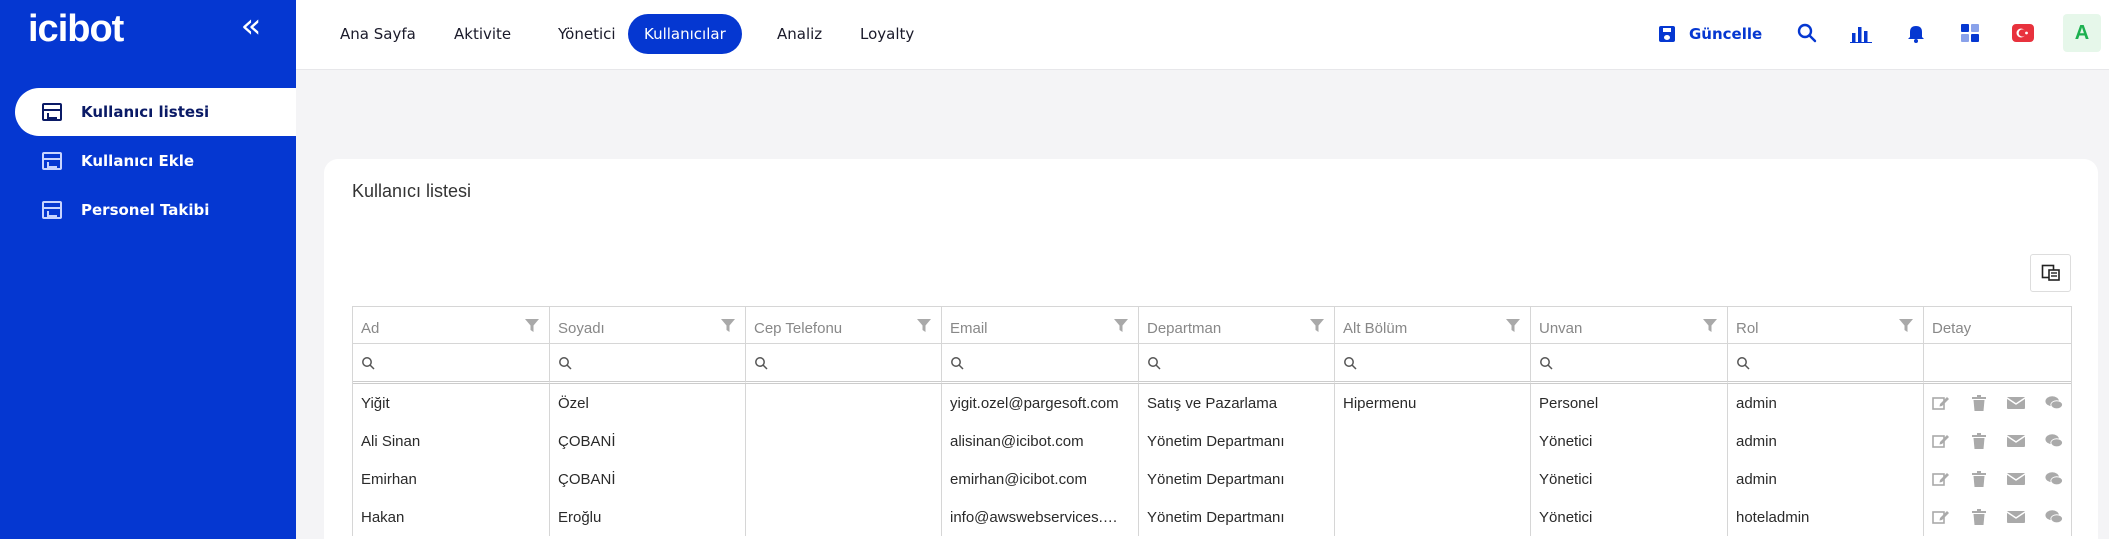  I want to click on avatar: A, so click(2082, 33).